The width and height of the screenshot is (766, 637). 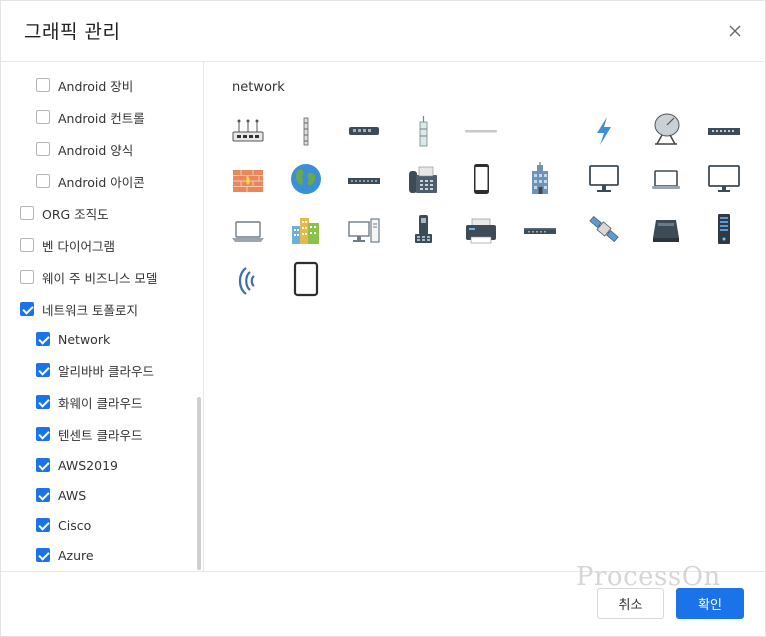 I want to click on lightning-icon, so click(x=604, y=131).